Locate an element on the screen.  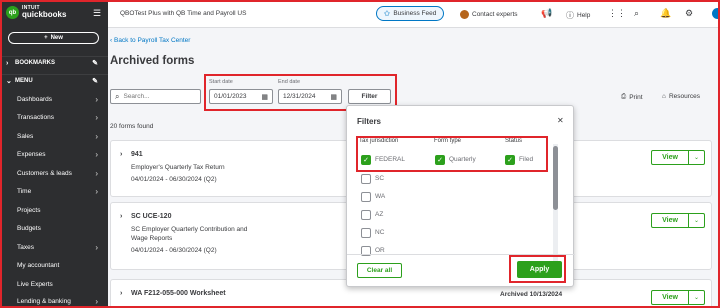
business-feed-label: Business Feed is located at coordinates (415, 13).